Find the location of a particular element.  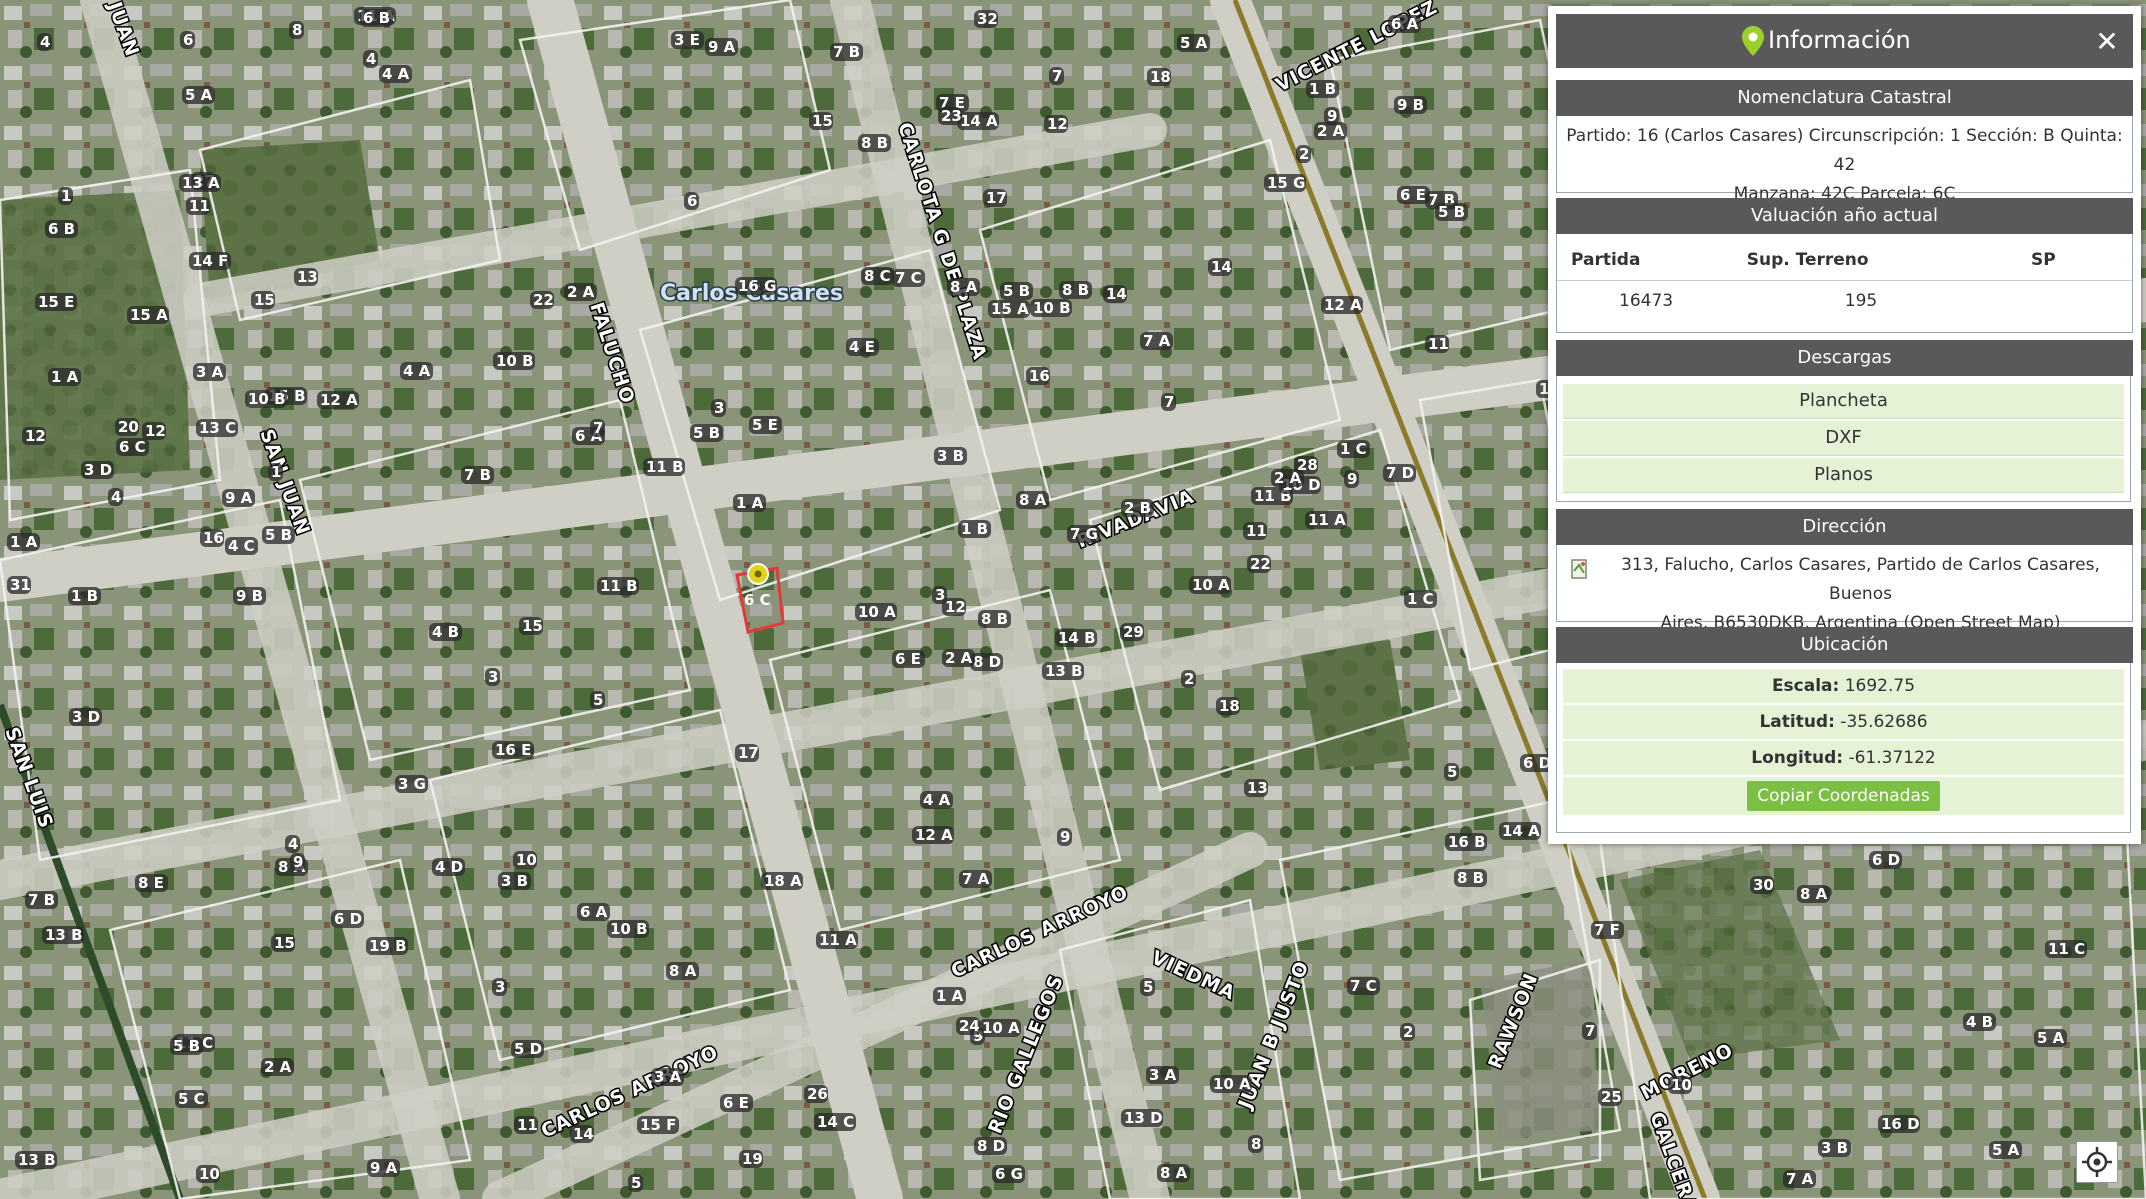

download-plancheta-link: Plancheta is located at coordinates (1843, 401).